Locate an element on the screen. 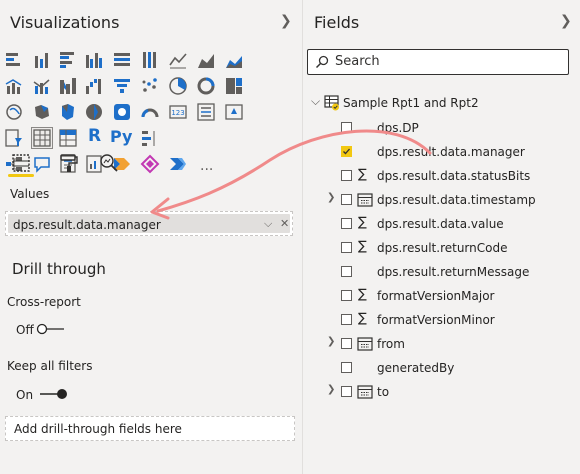 This screenshot has height=474, width=580. field-row: ❯ to is located at coordinates (441, 392).